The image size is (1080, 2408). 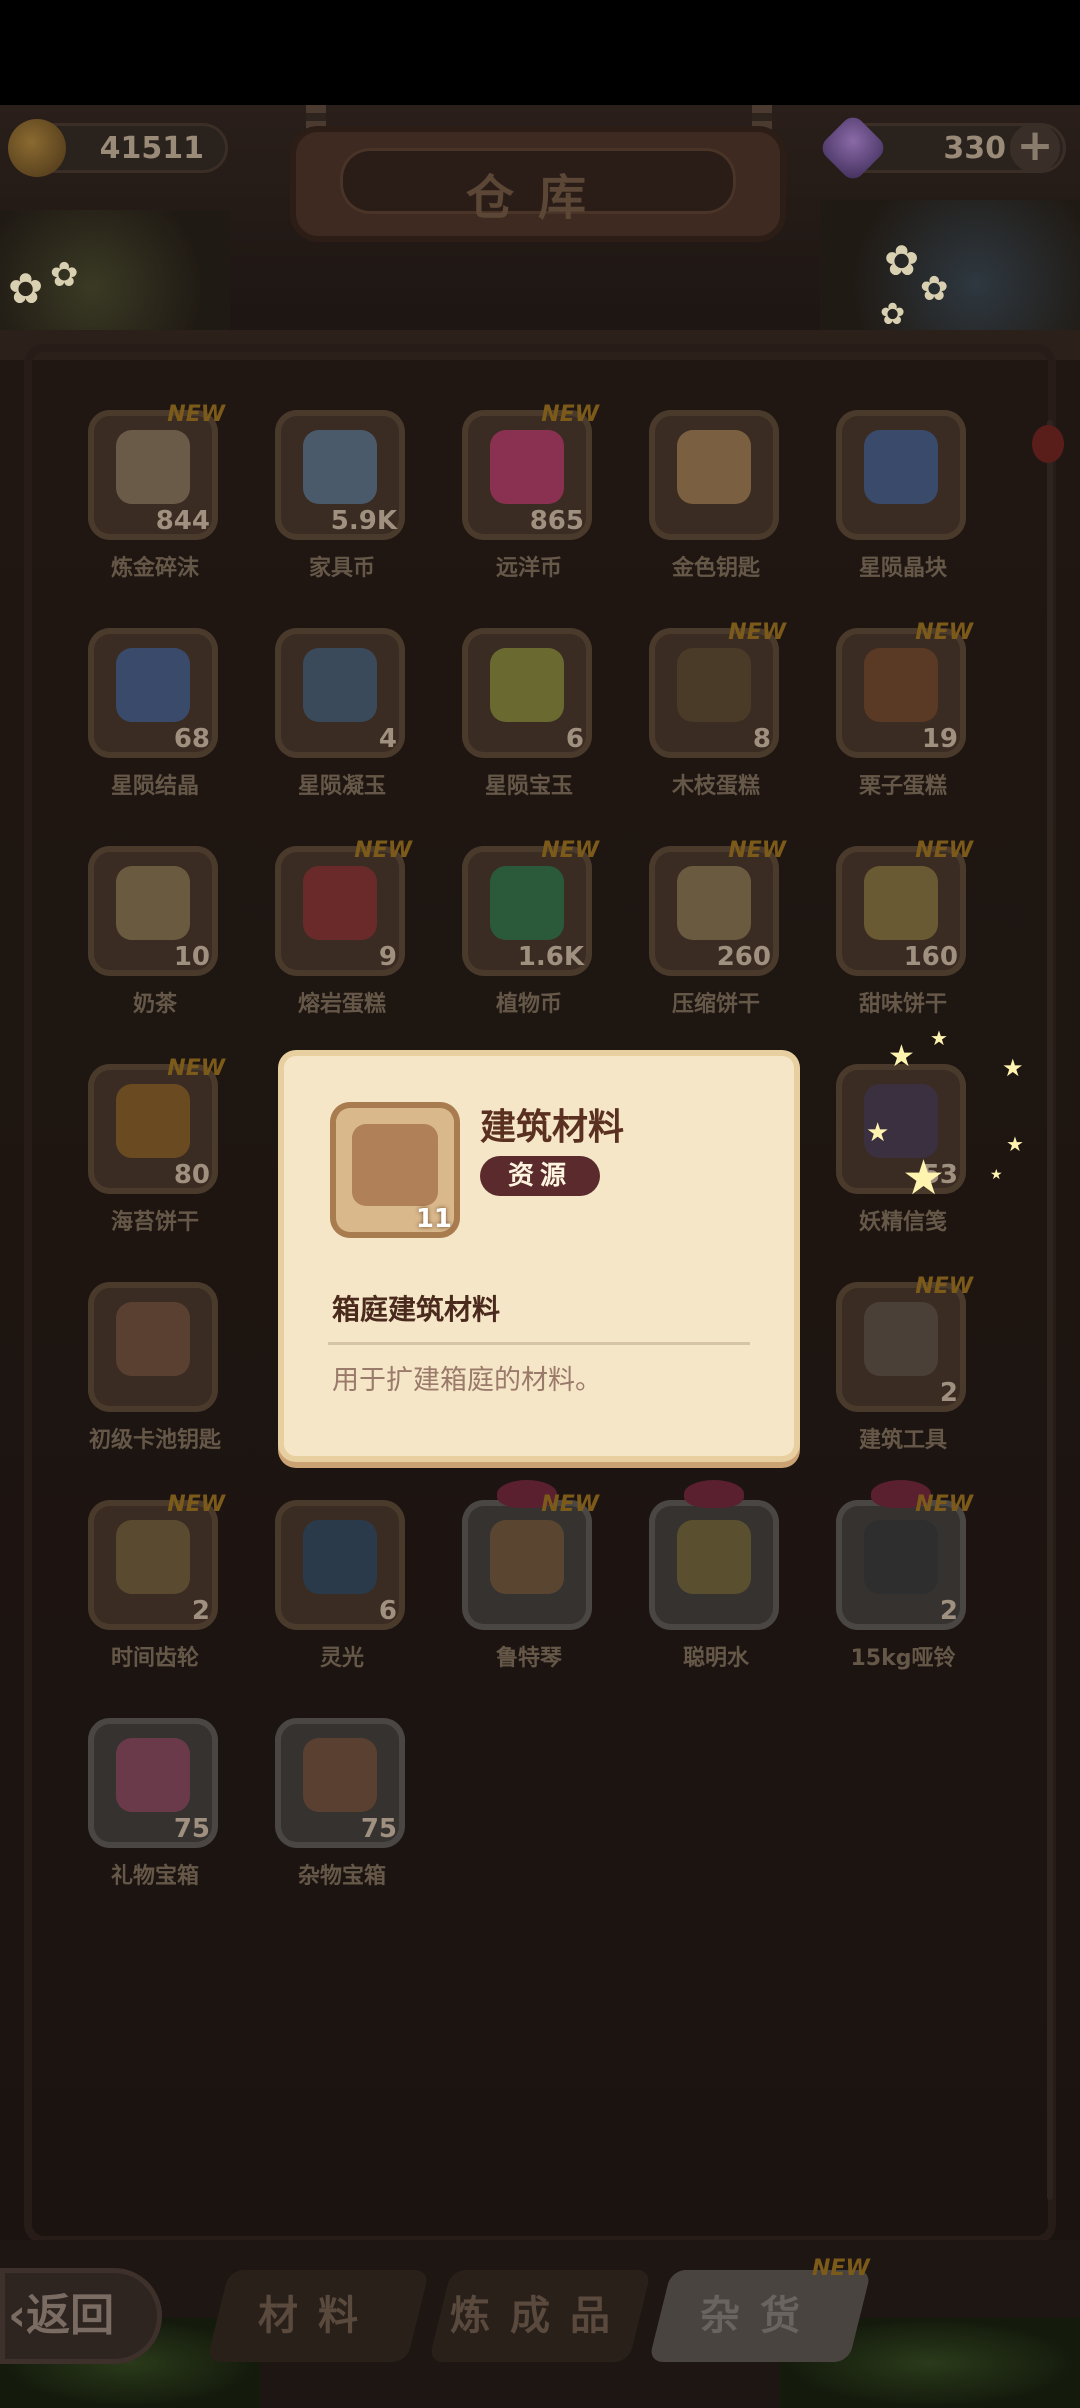 I want to click on inventory-item: 2 NEW 建筑工具, so click(x=903, y=1363).